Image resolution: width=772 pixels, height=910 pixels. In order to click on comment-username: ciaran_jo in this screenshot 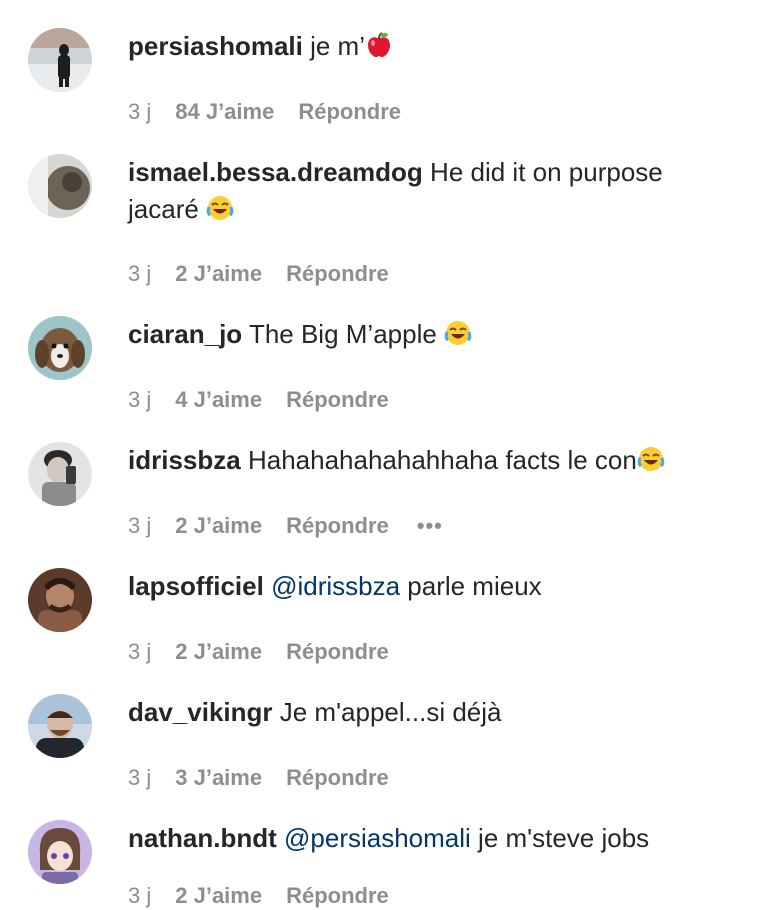, I will do `click(185, 334)`.